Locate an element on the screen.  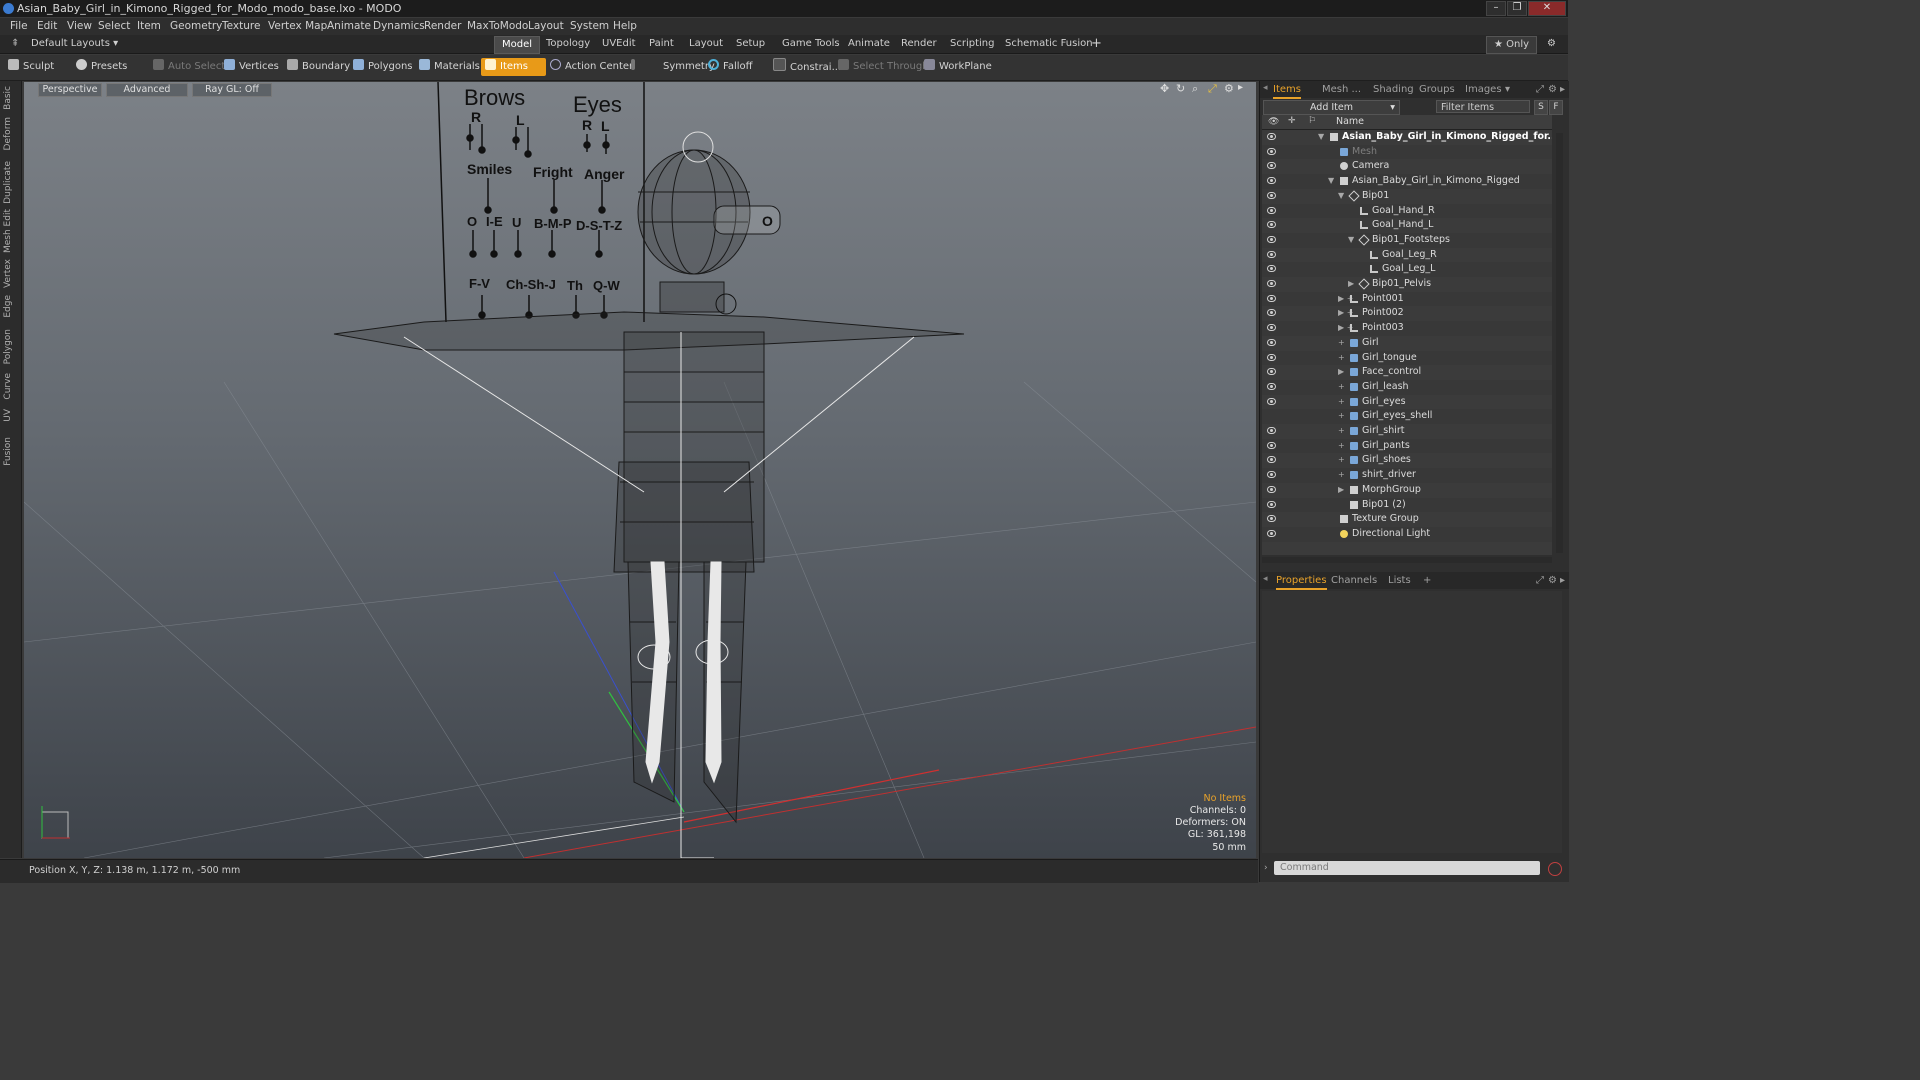
visibility-column-icon: 👁 is located at coordinates (1273, 122).